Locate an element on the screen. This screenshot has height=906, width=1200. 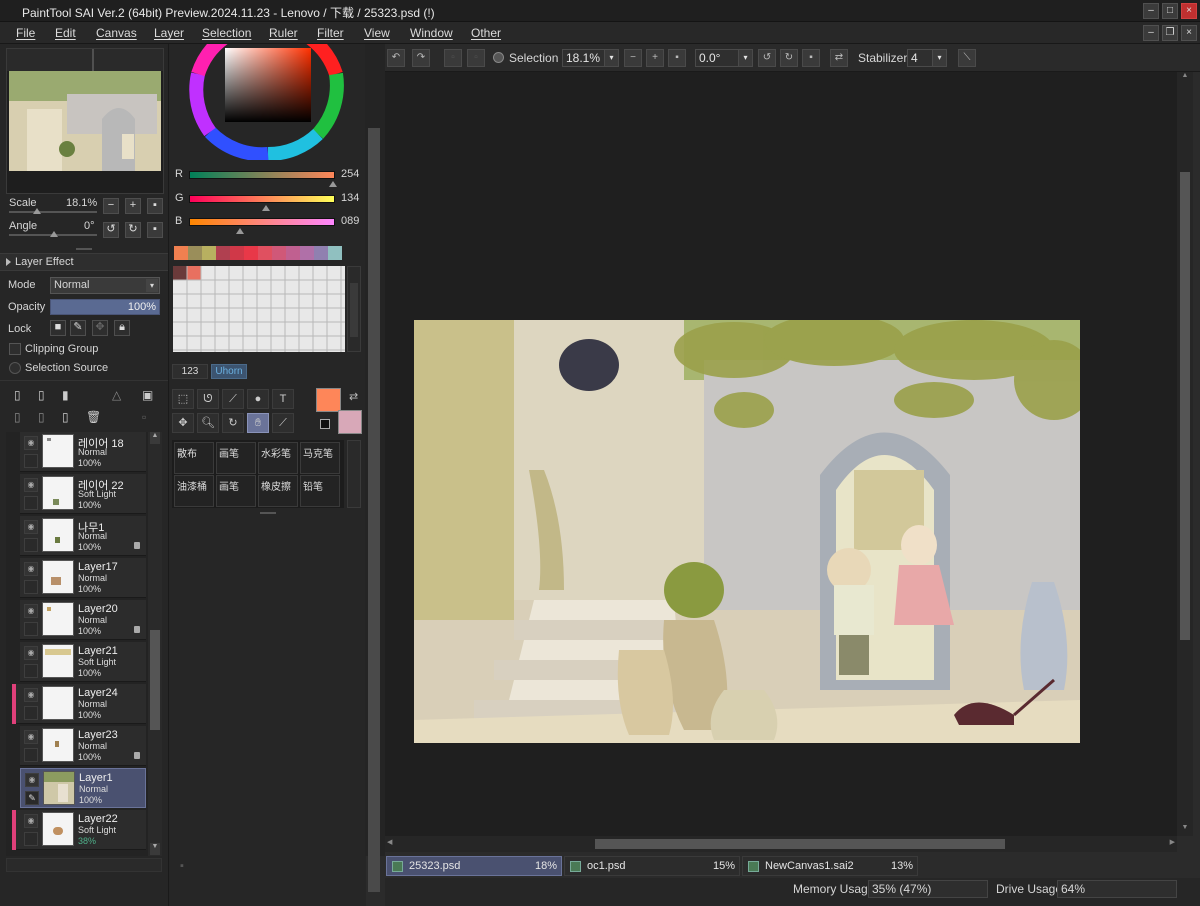
clear-layer-icon: ▯ is located at coordinates (65, 417).